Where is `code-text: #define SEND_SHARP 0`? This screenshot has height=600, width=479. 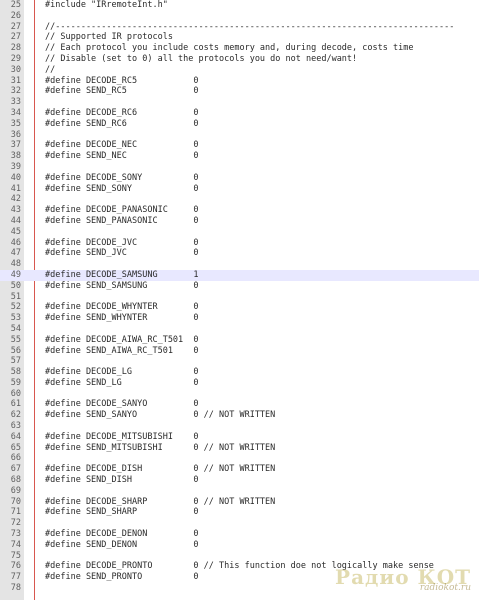 code-text: #define SEND_SHARP 0 is located at coordinates (122, 512).